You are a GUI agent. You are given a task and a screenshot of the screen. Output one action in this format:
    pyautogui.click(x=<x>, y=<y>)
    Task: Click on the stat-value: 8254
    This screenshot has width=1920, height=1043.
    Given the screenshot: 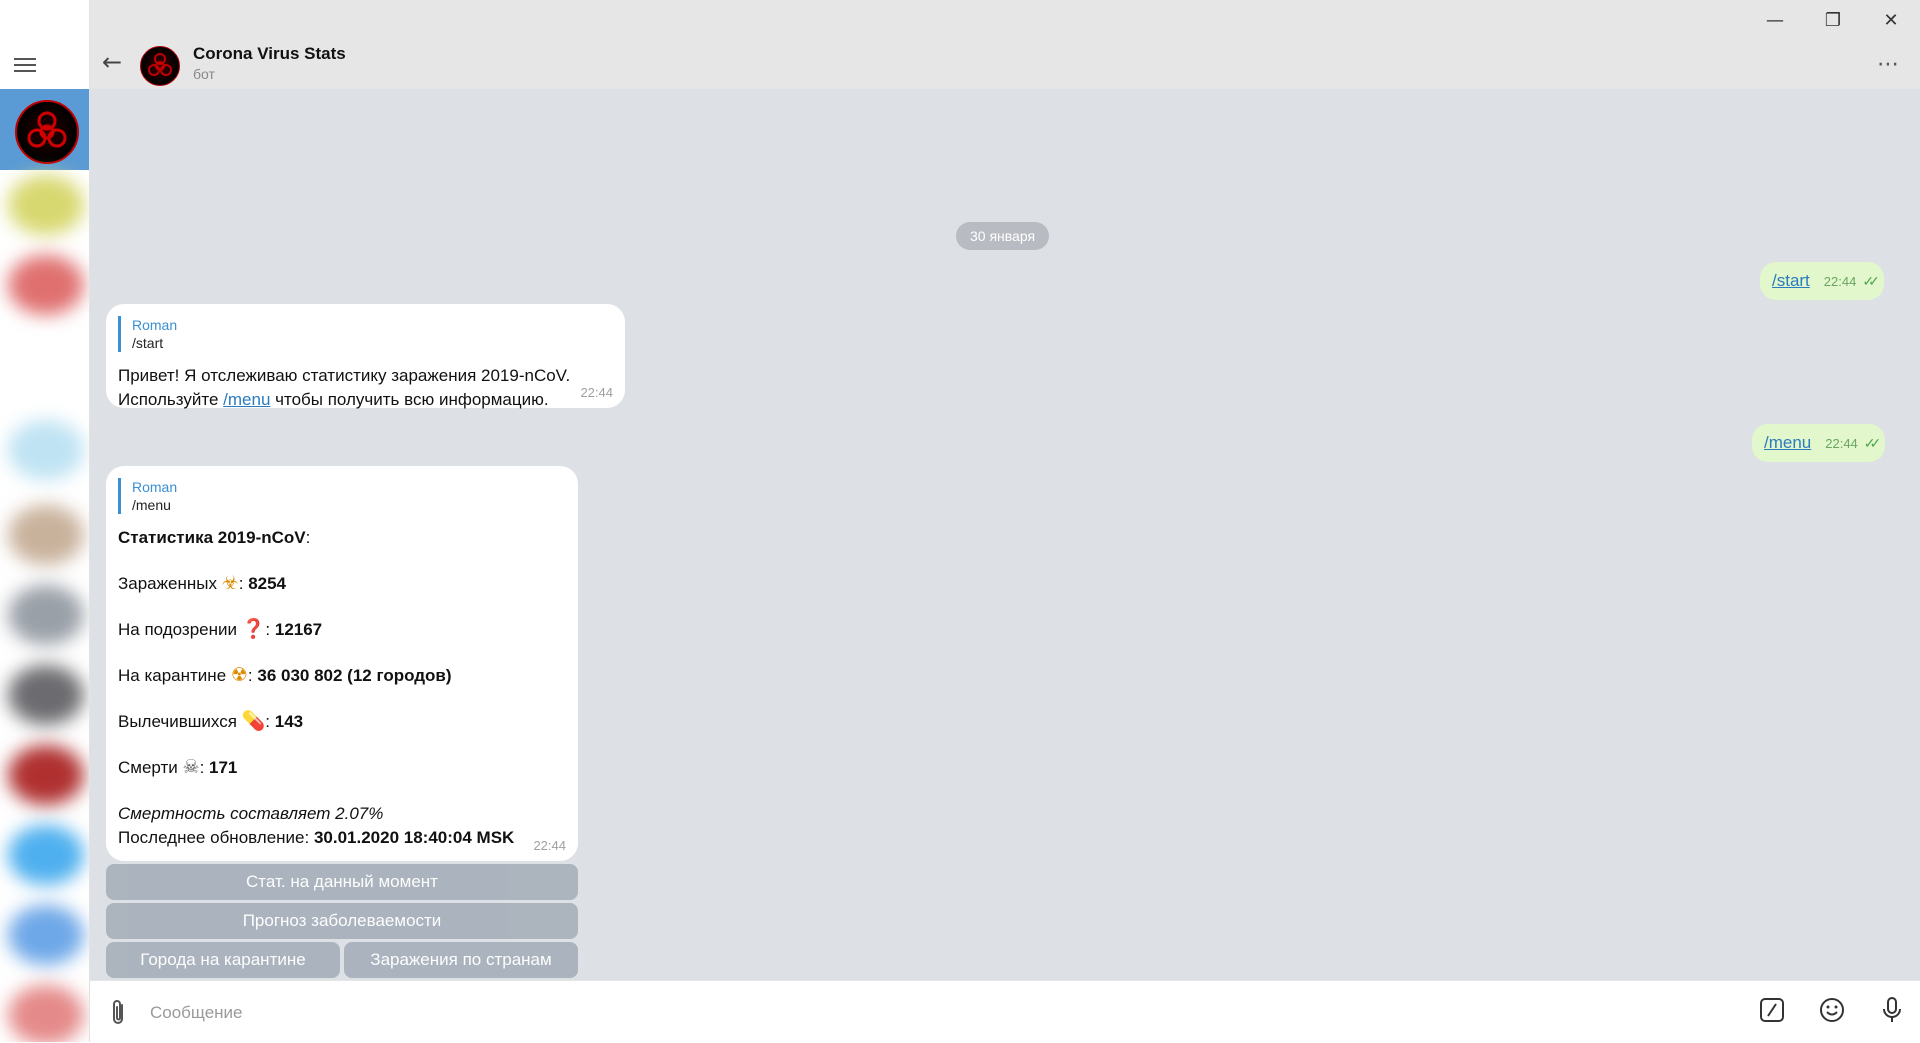 What is the action you would take?
    pyautogui.click(x=267, y=583)
    